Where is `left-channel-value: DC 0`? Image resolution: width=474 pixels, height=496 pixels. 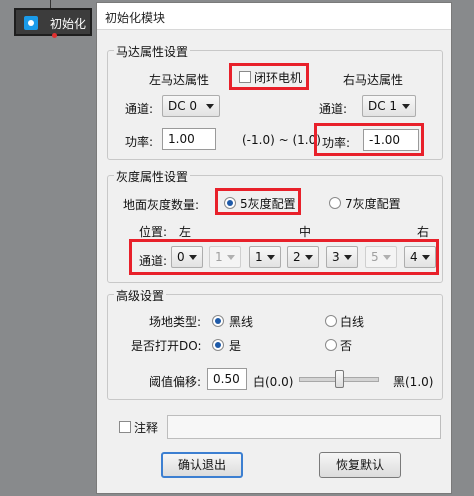 left-channel-value: DC 0 is located at coordinates (183, 106).